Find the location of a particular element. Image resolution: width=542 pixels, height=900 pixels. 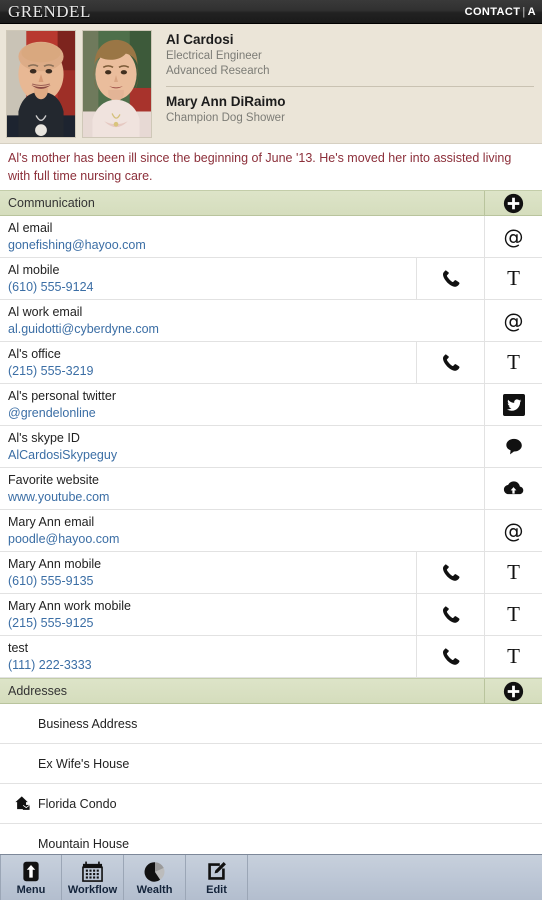

row-labels: Al mobile (610) 555-9124 is located at coordinates (208, 278).